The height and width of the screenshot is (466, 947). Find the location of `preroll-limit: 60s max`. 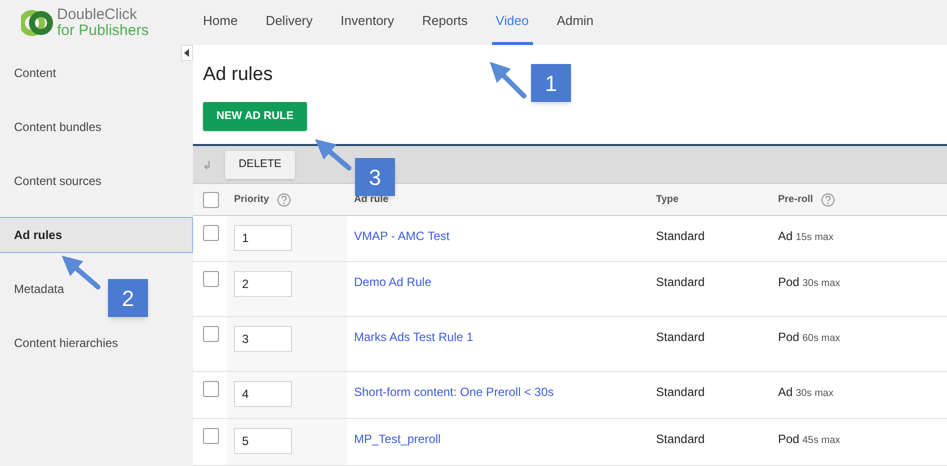

preroll-limit: 60s max is located at coordinates (821, 339).